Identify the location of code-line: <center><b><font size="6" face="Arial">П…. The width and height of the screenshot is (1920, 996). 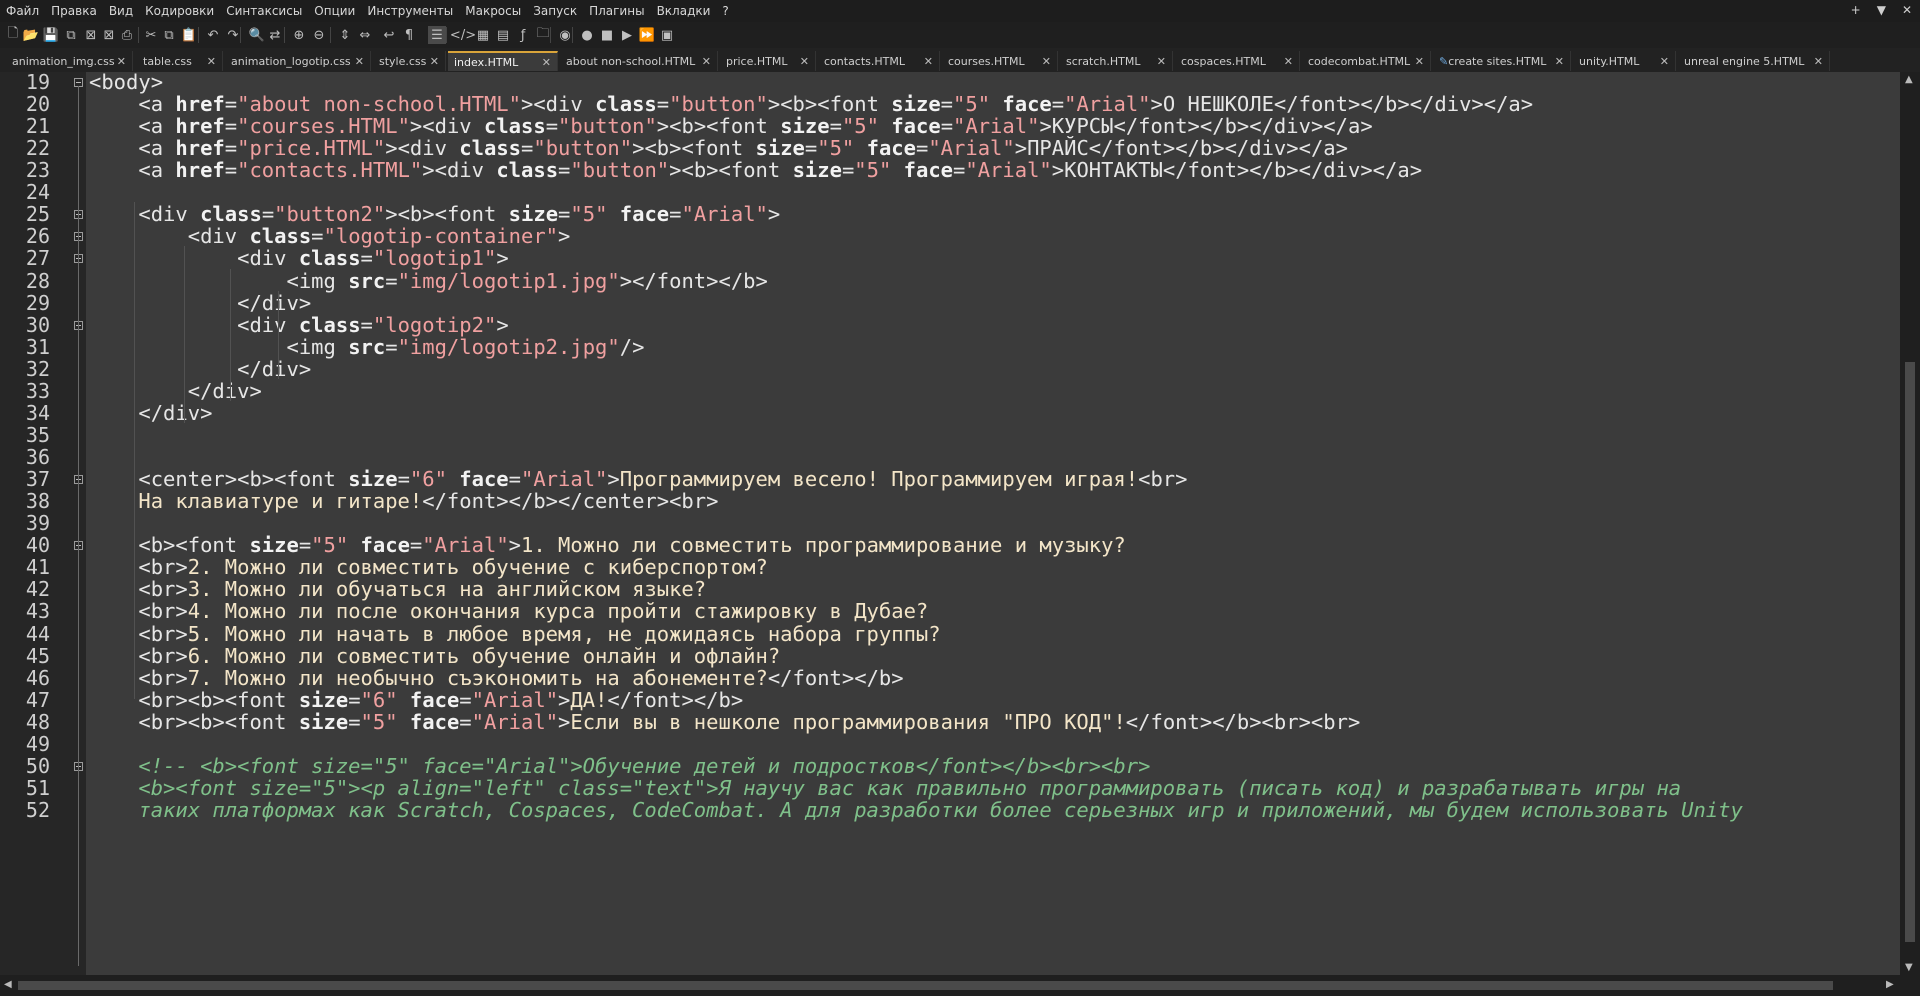
(638, 479).